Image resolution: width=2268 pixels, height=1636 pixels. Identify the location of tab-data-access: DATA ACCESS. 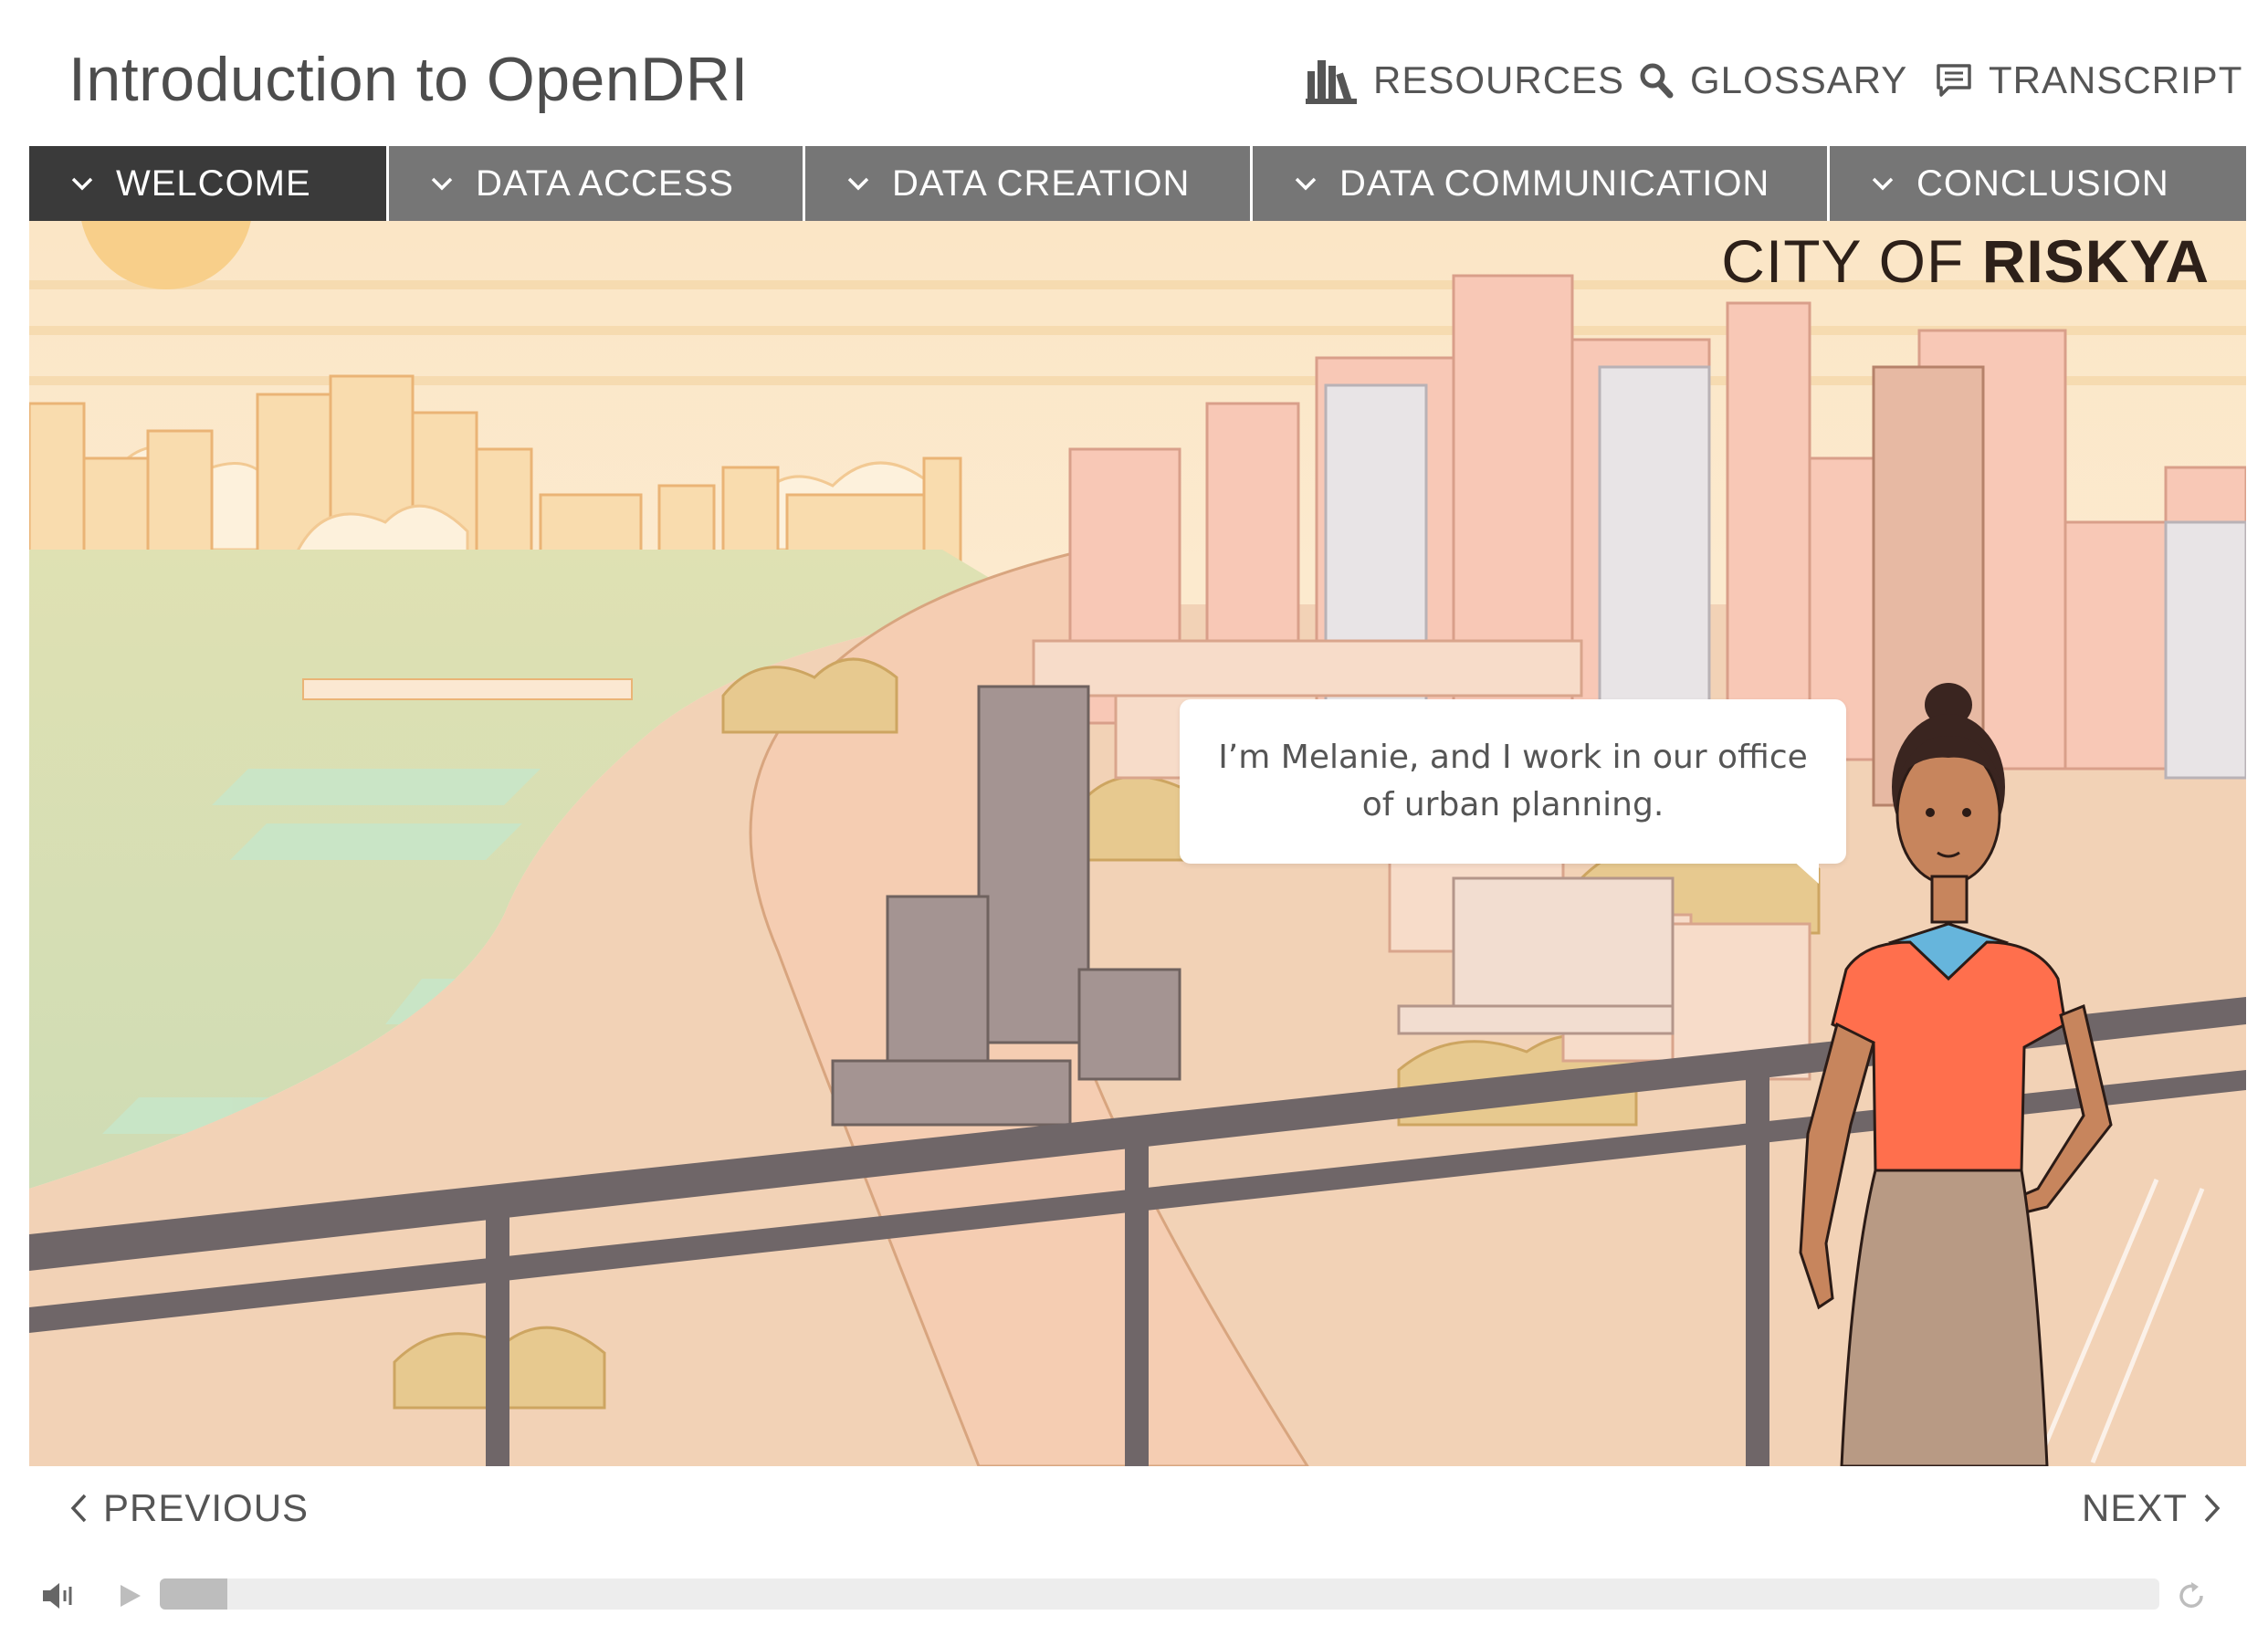
(597, 183).